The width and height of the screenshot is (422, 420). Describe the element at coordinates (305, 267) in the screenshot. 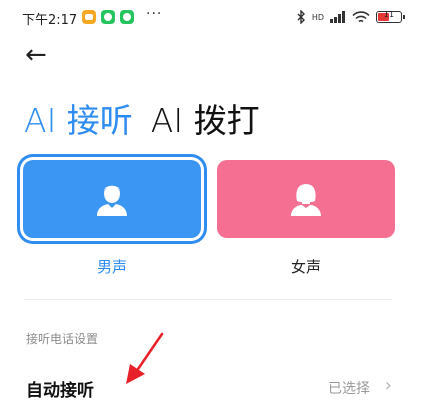

I see `female-voice-label: 女声` at that location.